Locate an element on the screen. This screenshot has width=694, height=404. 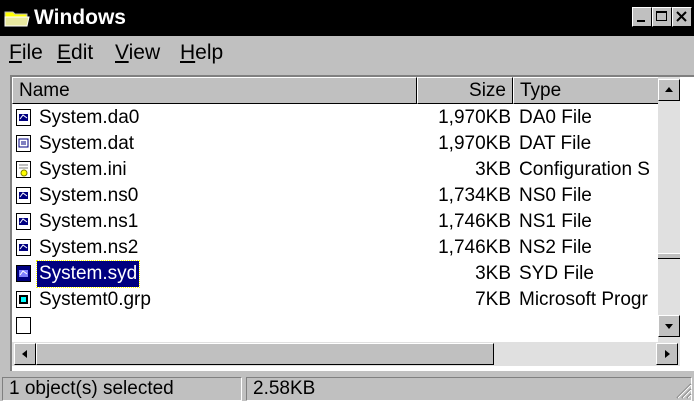
status-bar: 1 object(s) selected 2.58KB is located at coordinates (347, 388).